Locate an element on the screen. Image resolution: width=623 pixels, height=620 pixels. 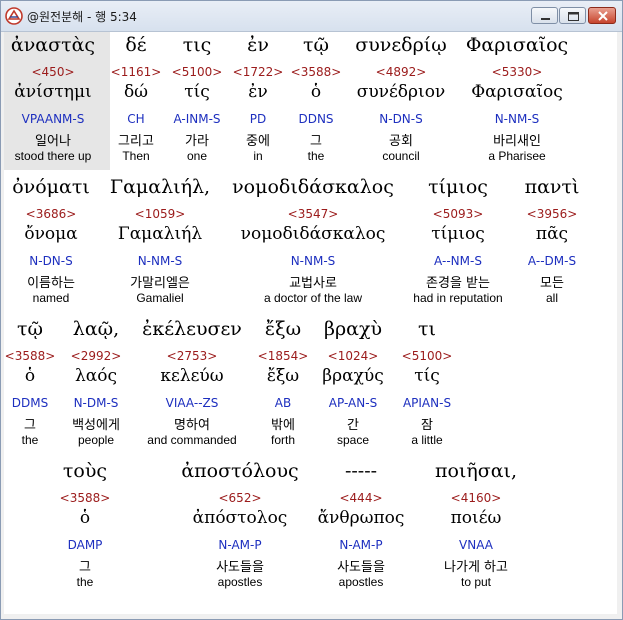
korean-gloss: 교법사로 is located at coordinates (313, 283).